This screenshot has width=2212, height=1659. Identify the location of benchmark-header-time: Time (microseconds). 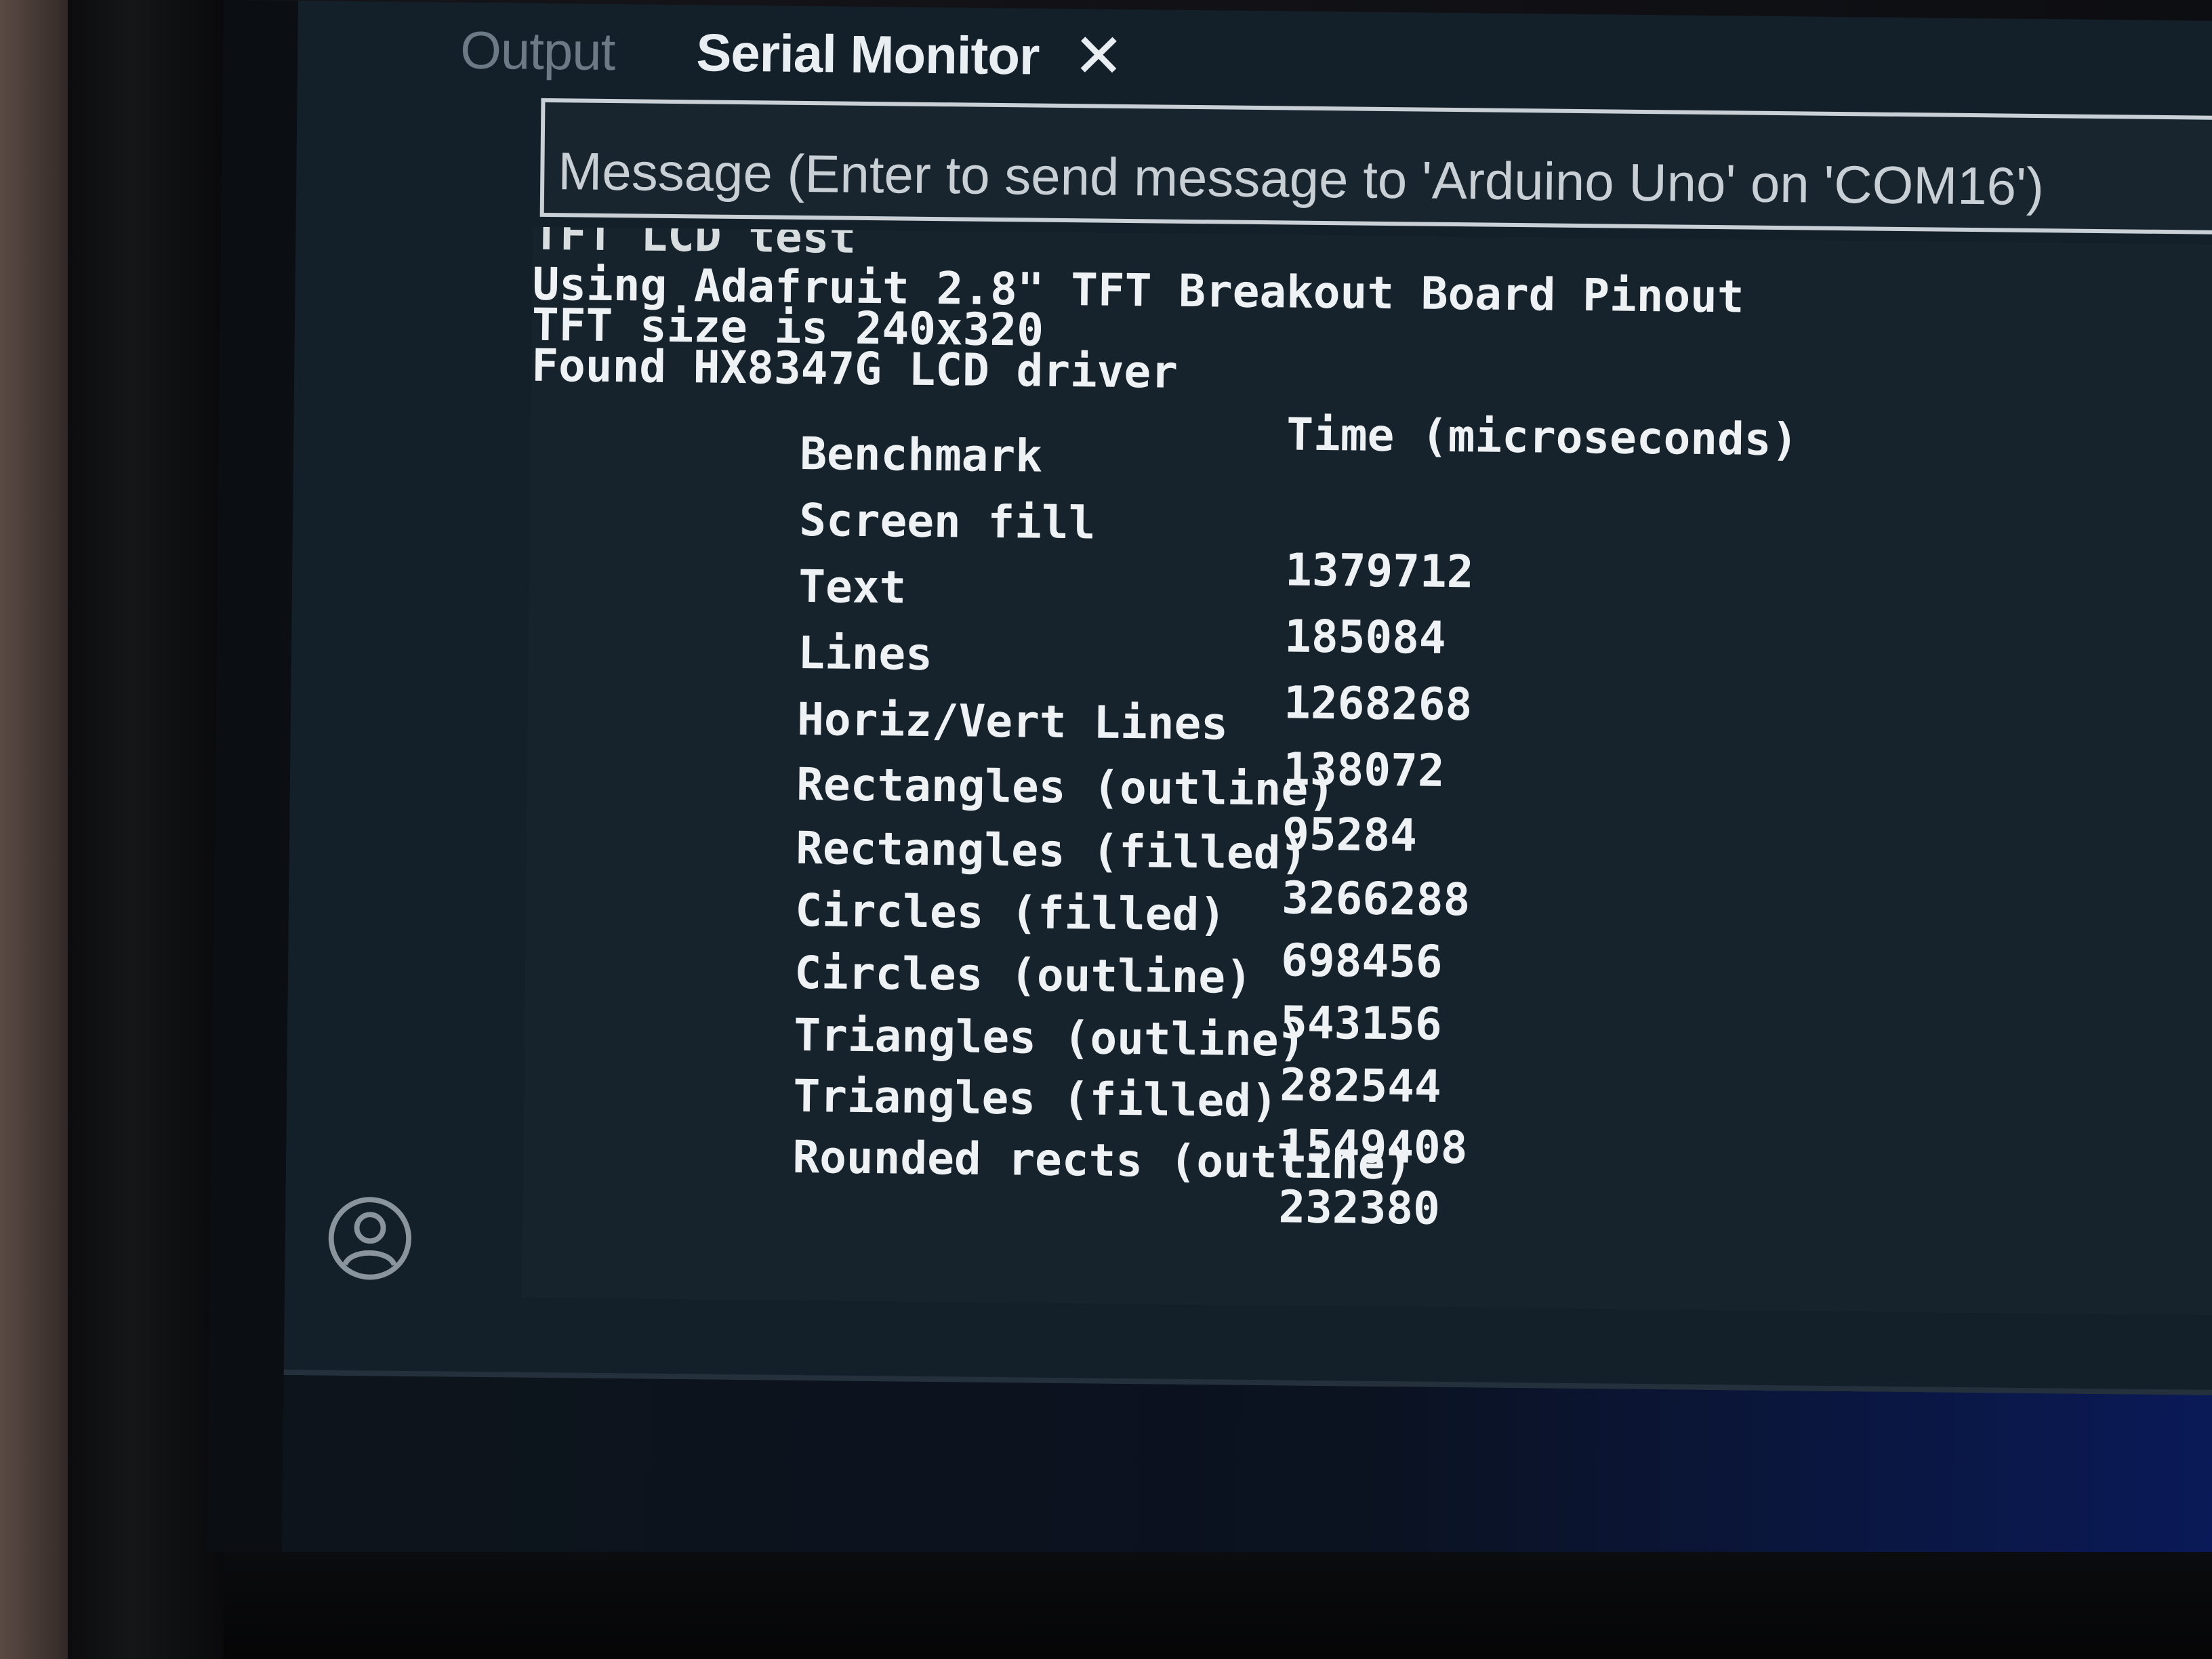
(1542, 437).